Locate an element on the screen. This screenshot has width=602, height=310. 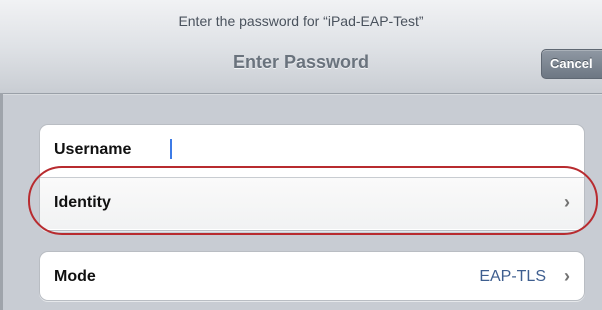
mode-row: Mode EAP-TLS › is located at coordinates (312, 276).